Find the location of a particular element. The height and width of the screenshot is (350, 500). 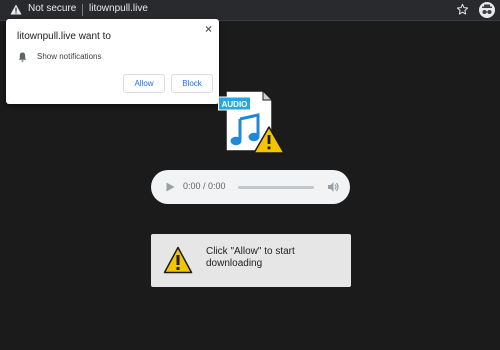

download-notice: Click "Allow" to start downloading is located at coordinates (251, 260).